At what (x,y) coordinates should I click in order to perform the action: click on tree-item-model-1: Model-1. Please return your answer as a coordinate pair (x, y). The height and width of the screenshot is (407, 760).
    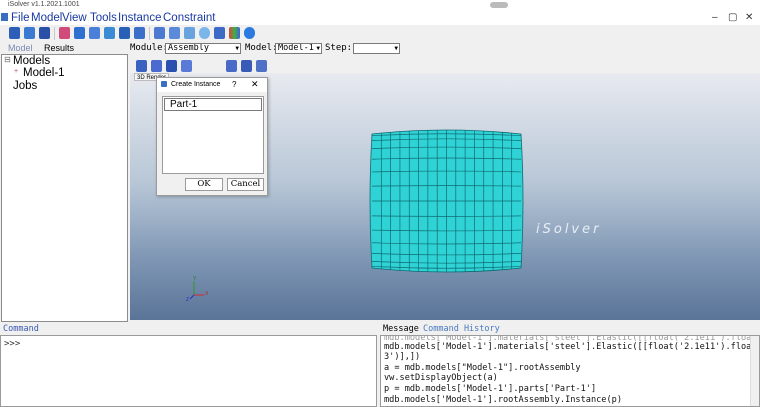
    Looking at the image, I should click on (44, 73).